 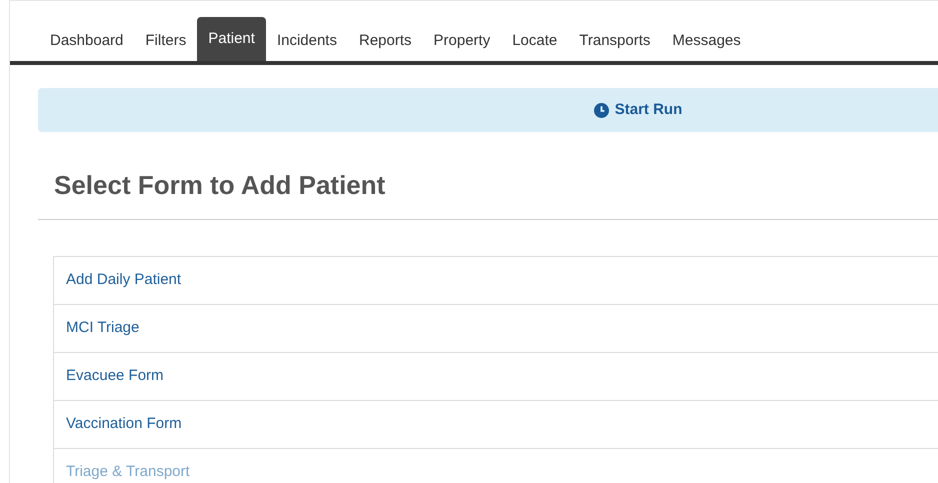 I want to click on clock-icon, so click(x=601, y=110).